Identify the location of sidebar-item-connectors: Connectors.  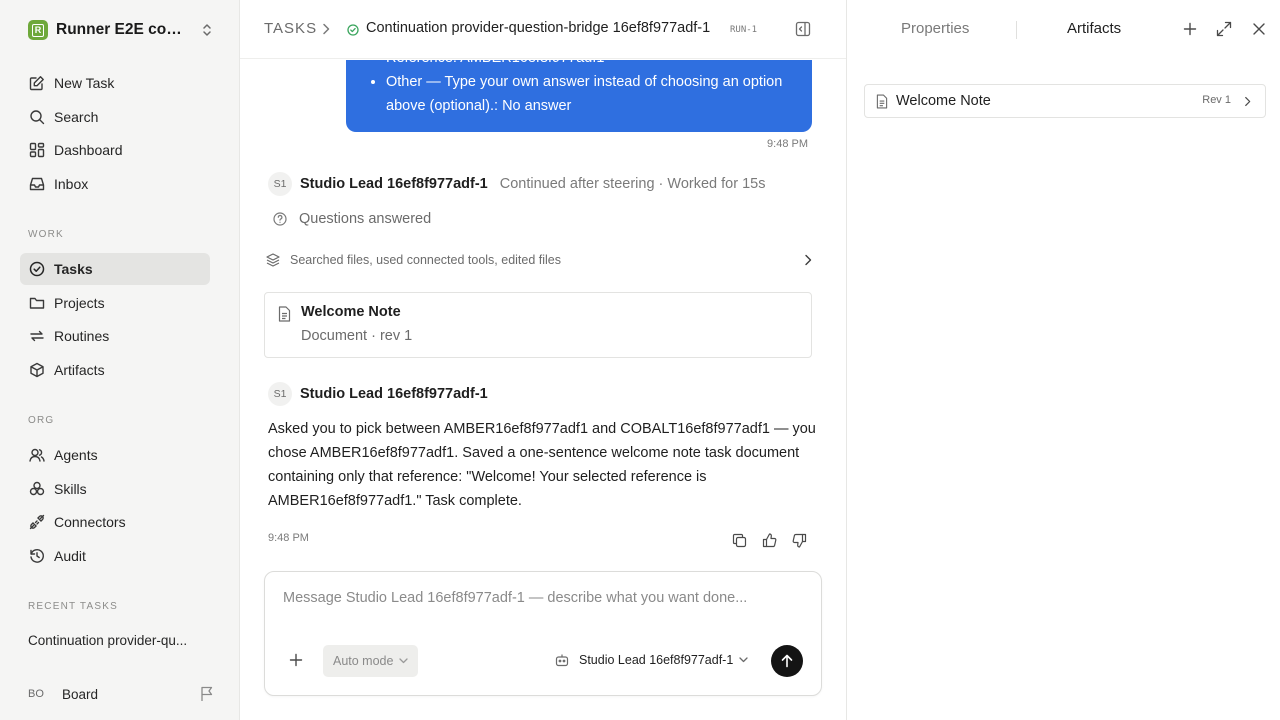
(115, 522).